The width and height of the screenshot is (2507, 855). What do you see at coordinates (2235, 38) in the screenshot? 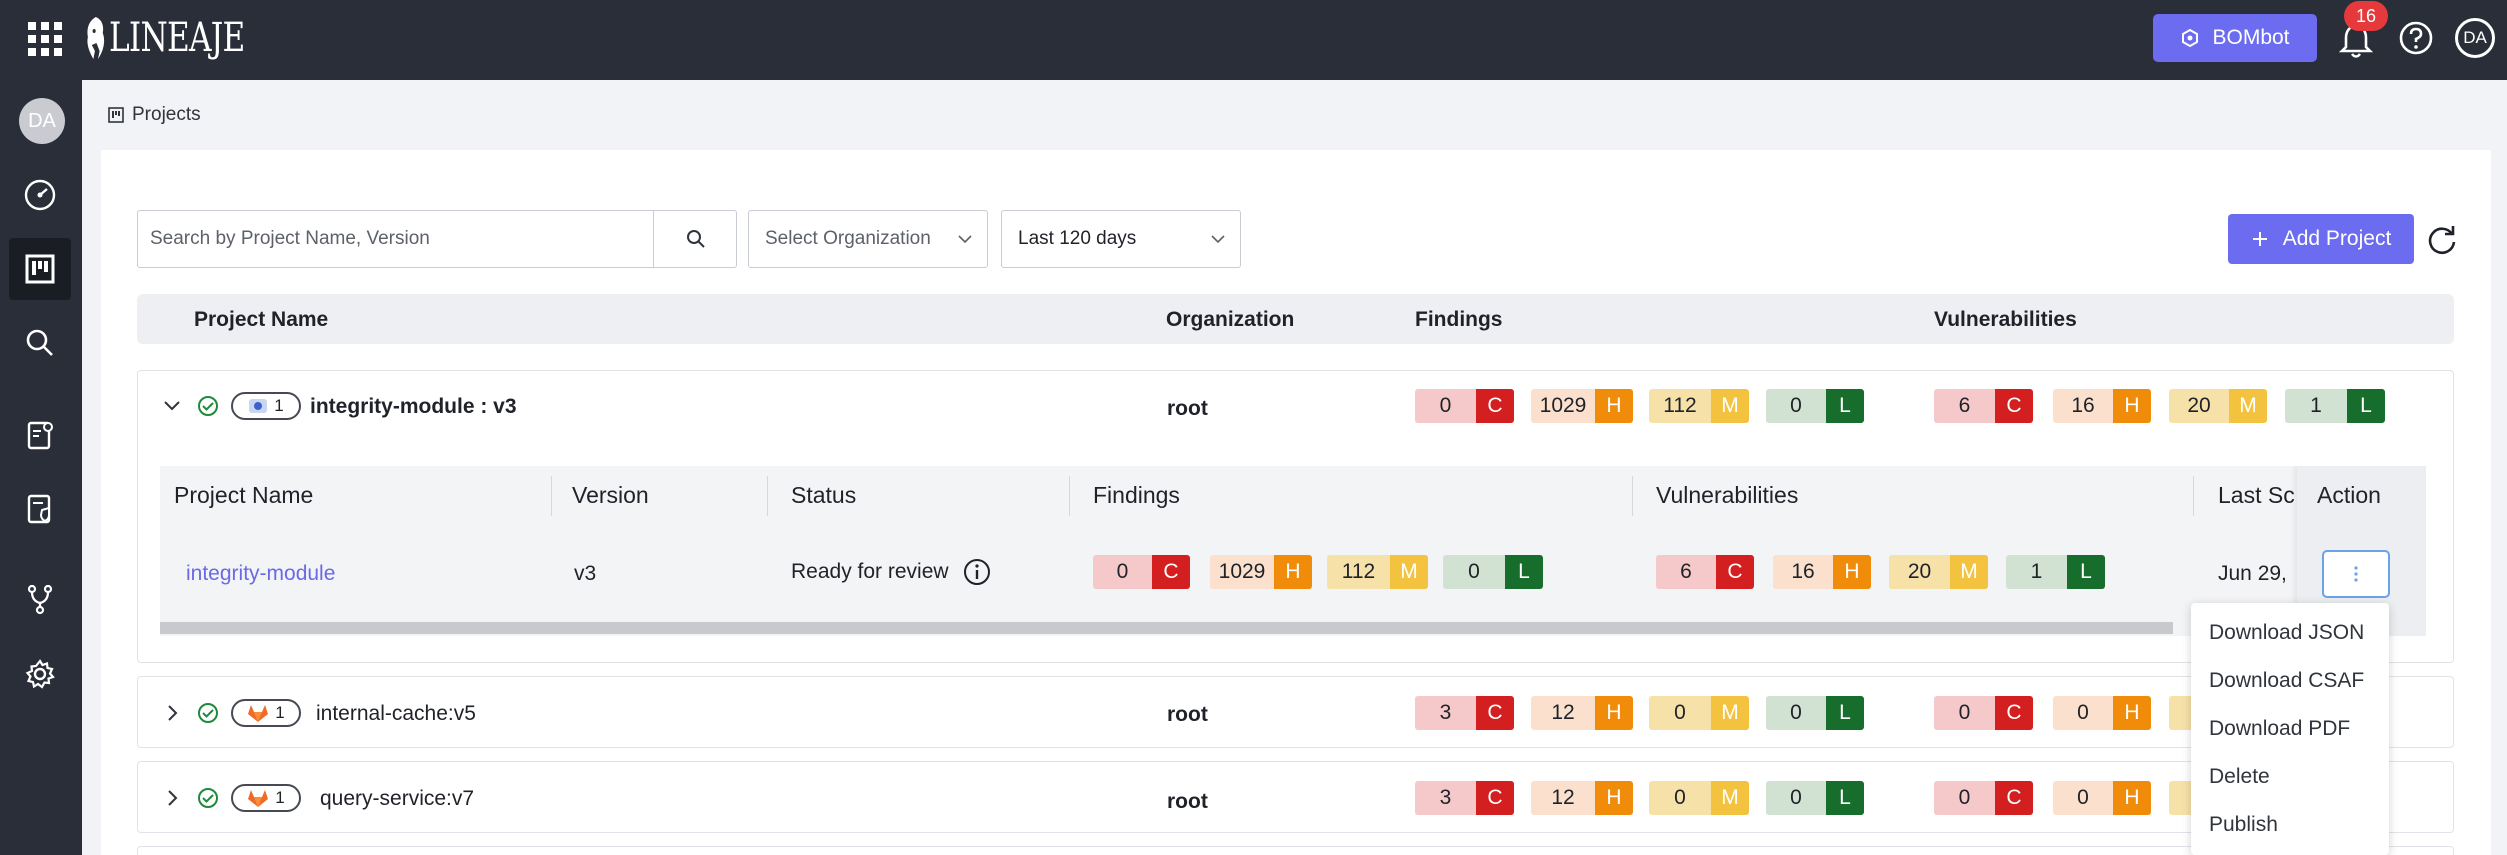
I see `bombot-button: BOMbot` at bounding box center [2235, 38].